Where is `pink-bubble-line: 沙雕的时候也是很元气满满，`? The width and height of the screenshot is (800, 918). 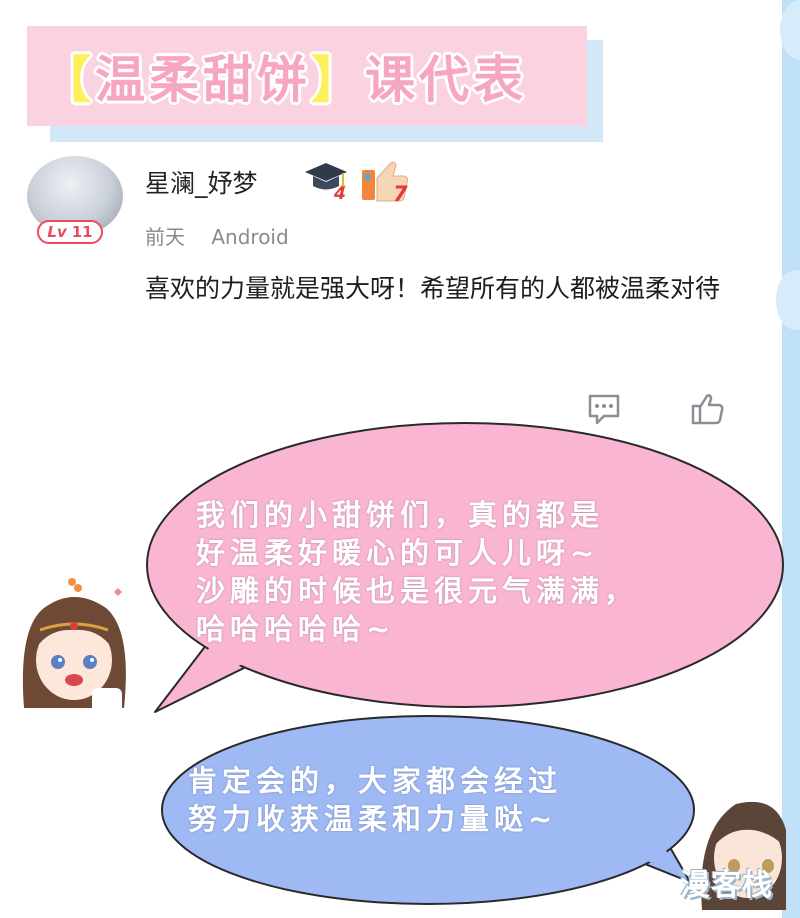
pink-bubble-line: 沙雕的时候也是很元气满满， is located at coordinates (417, 591).